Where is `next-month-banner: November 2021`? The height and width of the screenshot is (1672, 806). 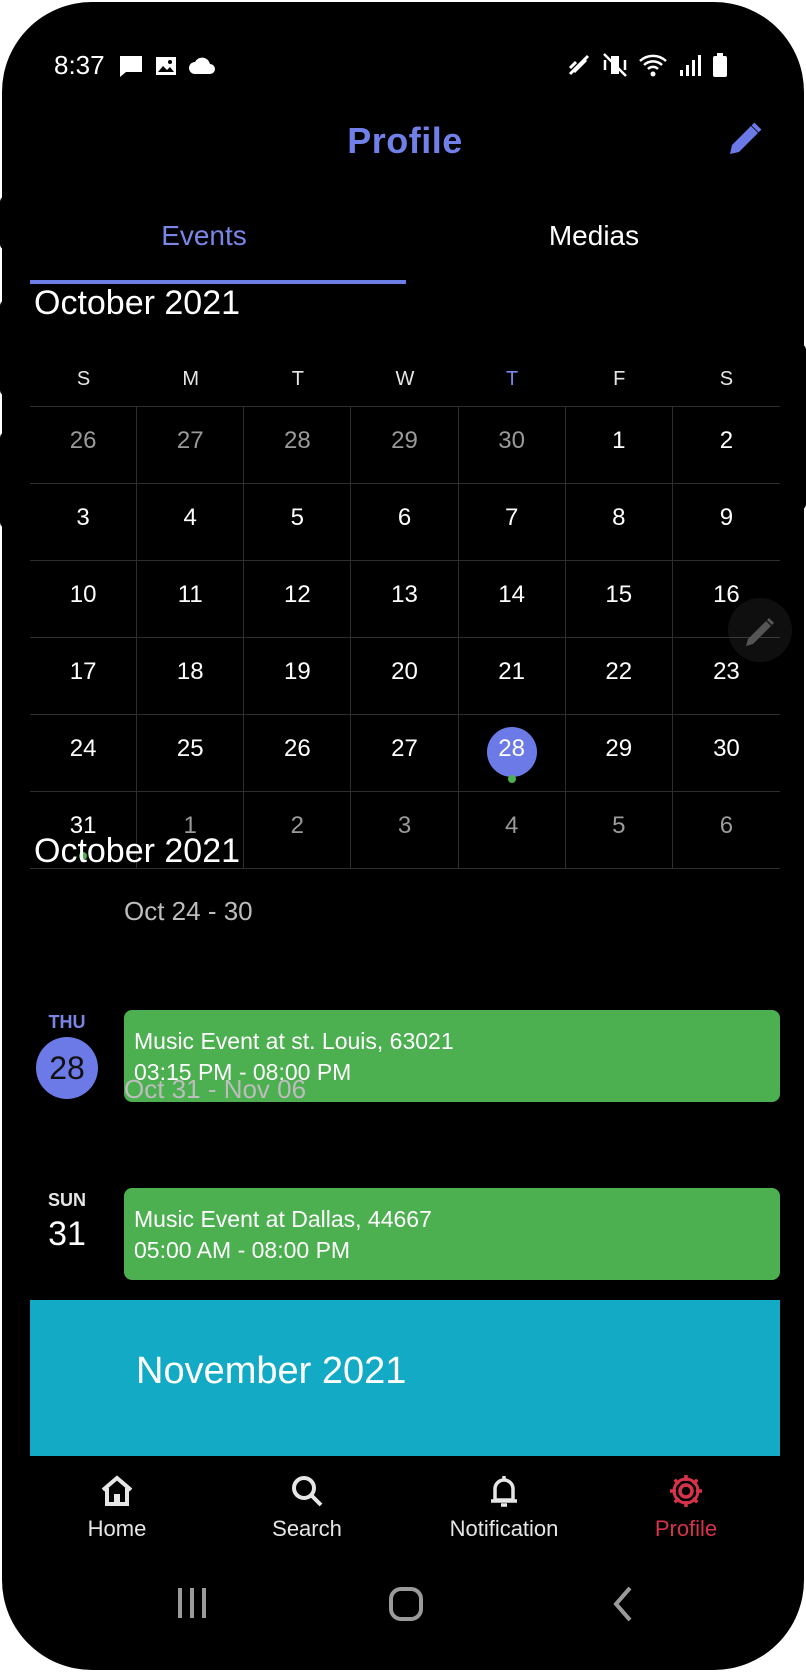
next-month-banner: November 2021 is located at coordinates (405, 1378).